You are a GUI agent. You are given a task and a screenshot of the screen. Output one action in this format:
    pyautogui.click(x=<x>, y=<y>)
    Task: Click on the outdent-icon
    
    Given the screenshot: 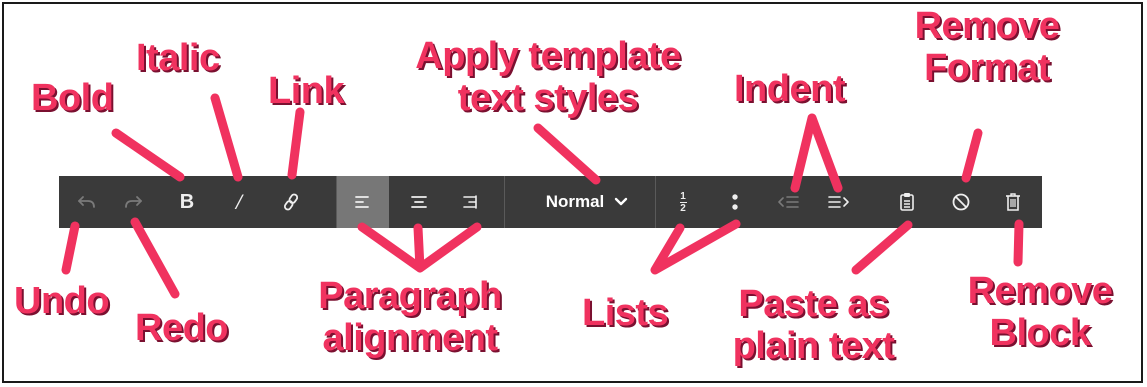 What is the action you would take?
    pyautogui.click(x=788, y=202)
    